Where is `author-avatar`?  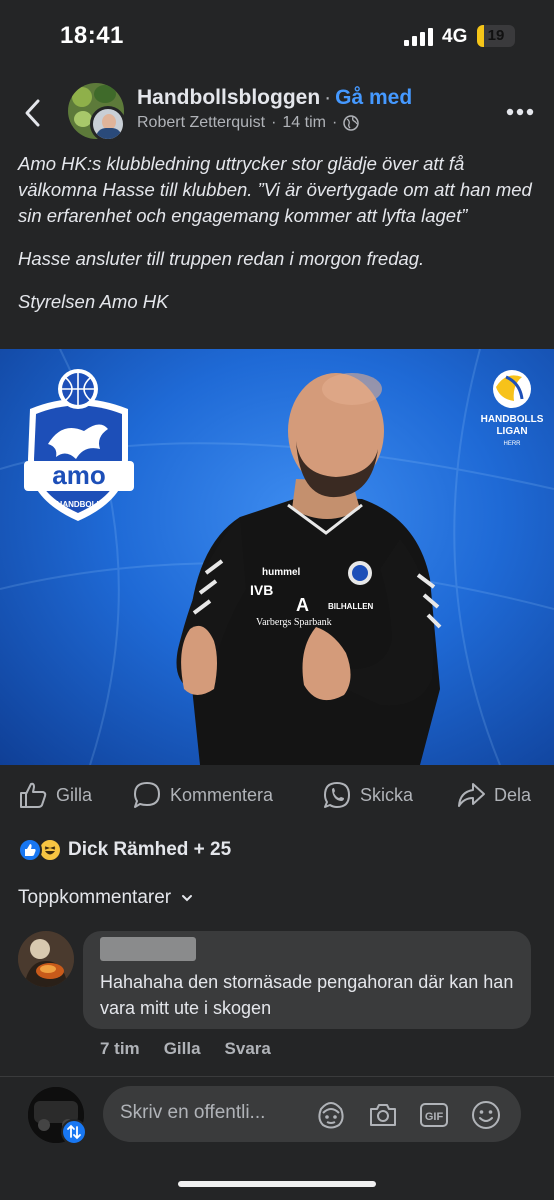
author-avatar is located at coordinates (108, 124).